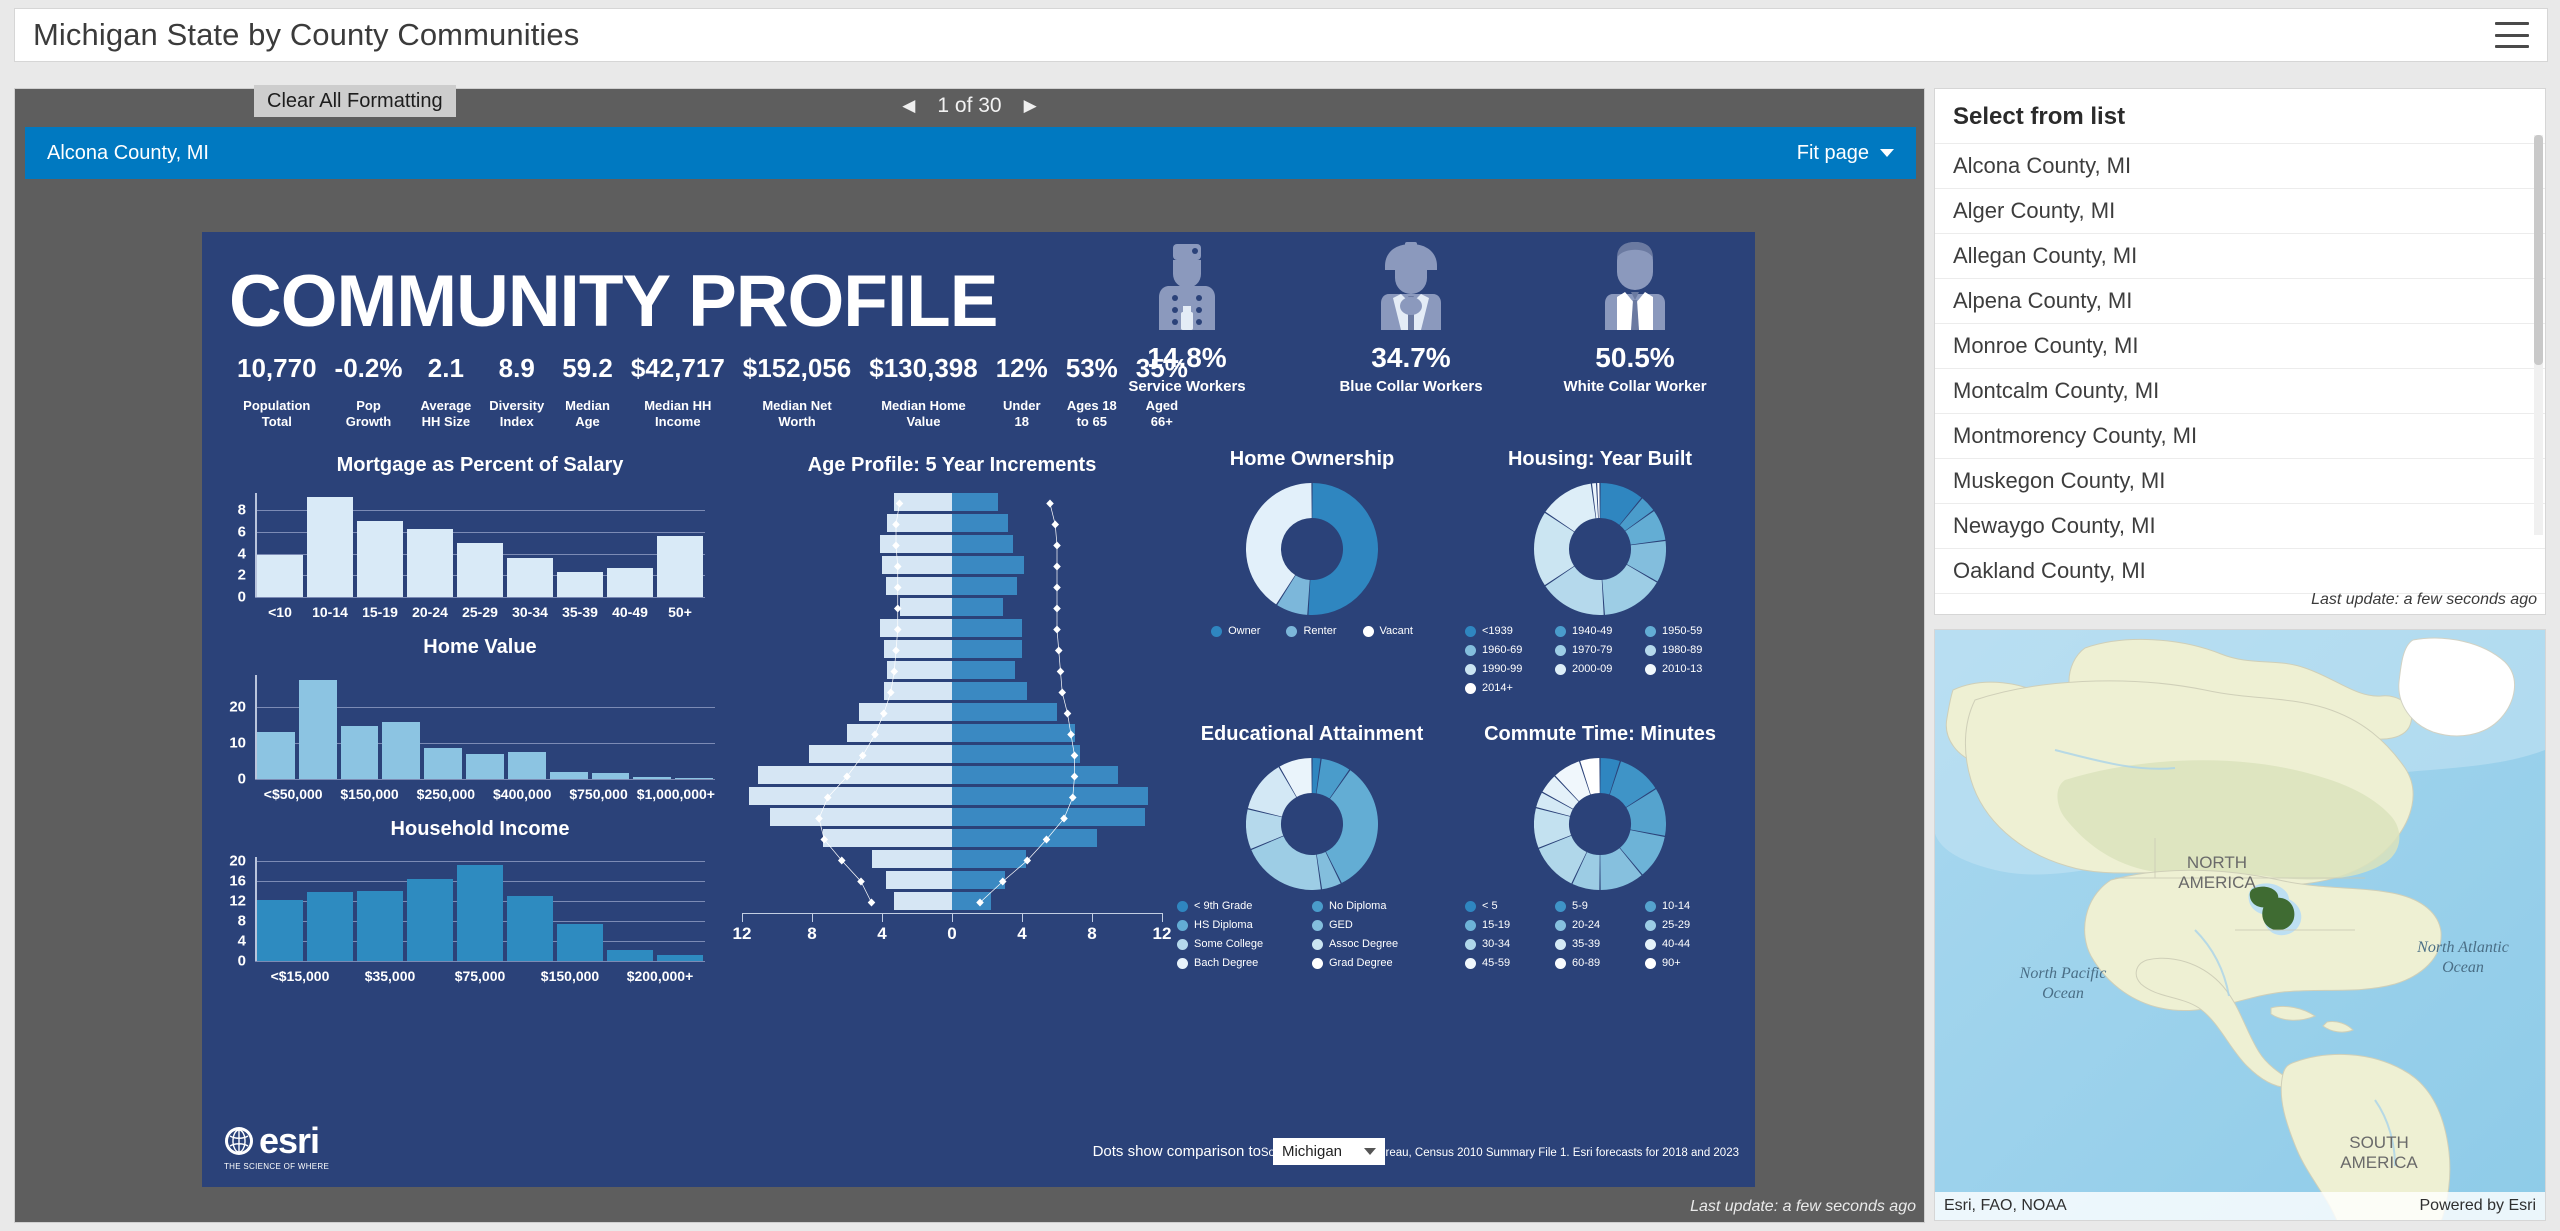  I want to click on clear-all-formatting-button: Clear All Formatting, so click(355, 101).